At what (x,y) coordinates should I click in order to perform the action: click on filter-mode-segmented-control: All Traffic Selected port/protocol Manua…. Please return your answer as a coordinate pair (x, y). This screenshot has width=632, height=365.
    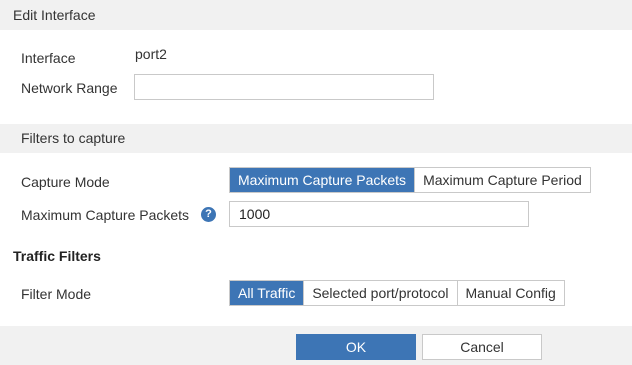
    Looking at the image, I should click on (397, 293).